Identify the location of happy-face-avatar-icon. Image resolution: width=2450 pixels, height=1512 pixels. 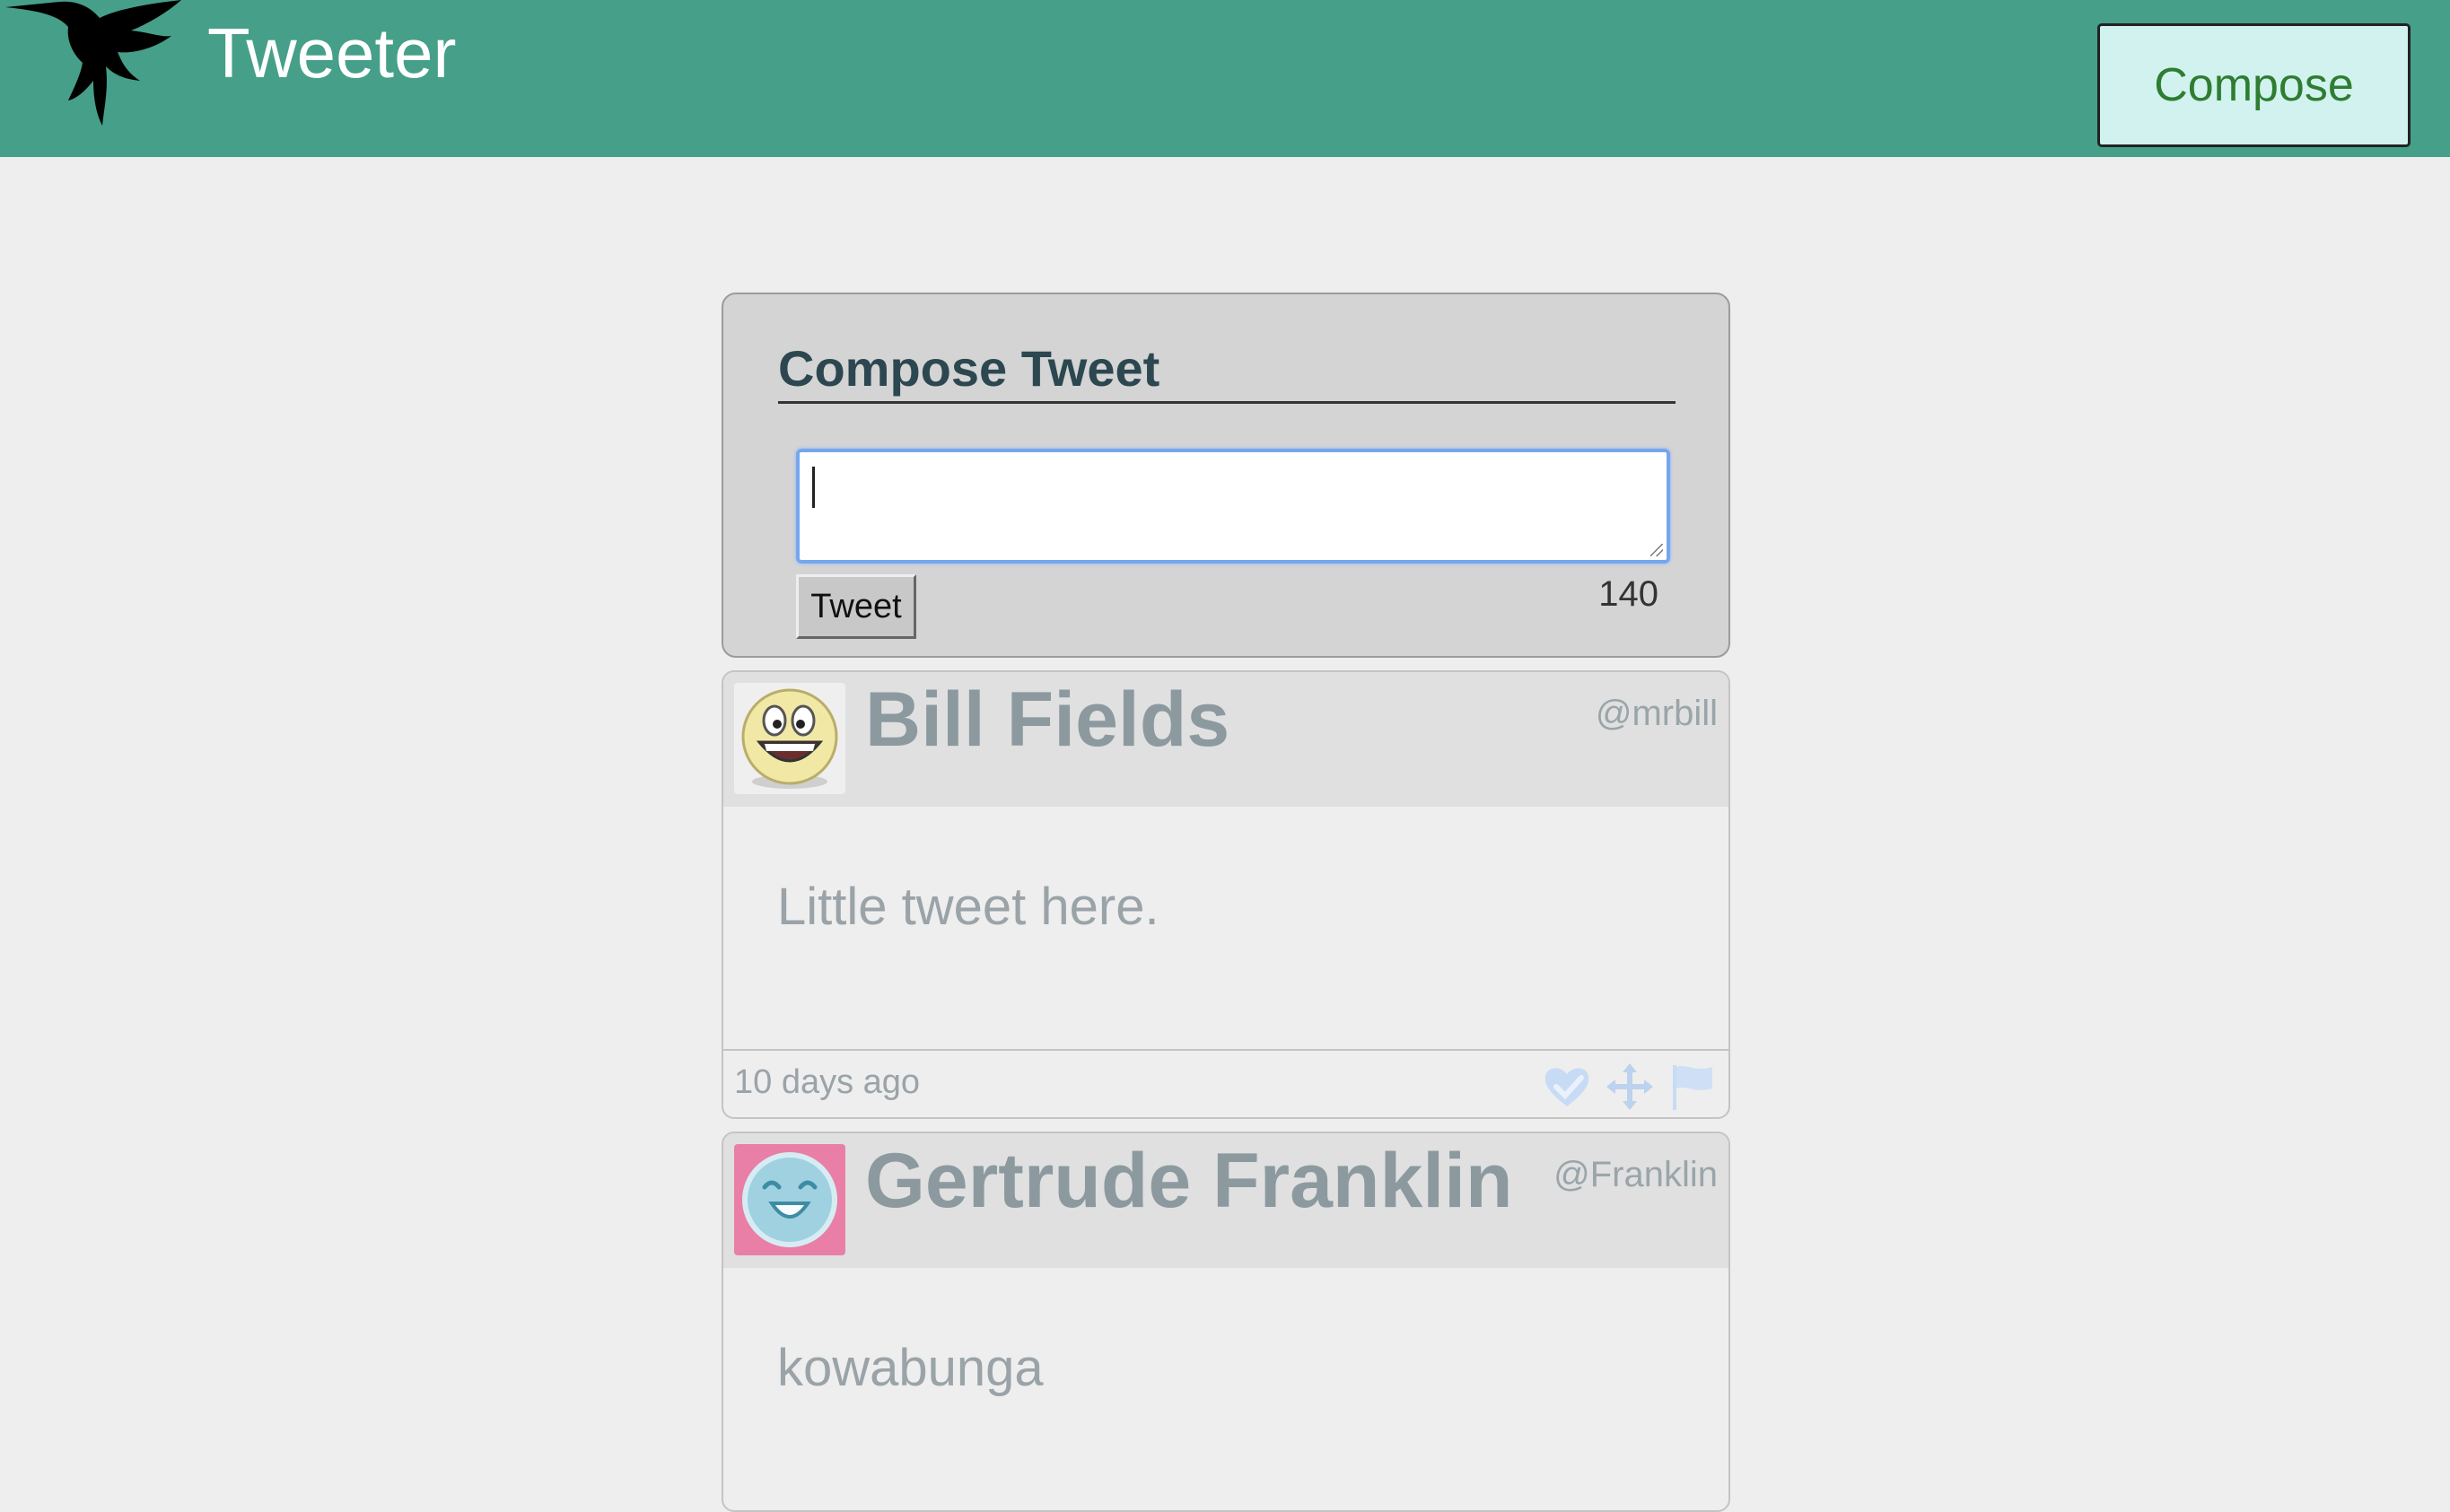
(790, 1199).